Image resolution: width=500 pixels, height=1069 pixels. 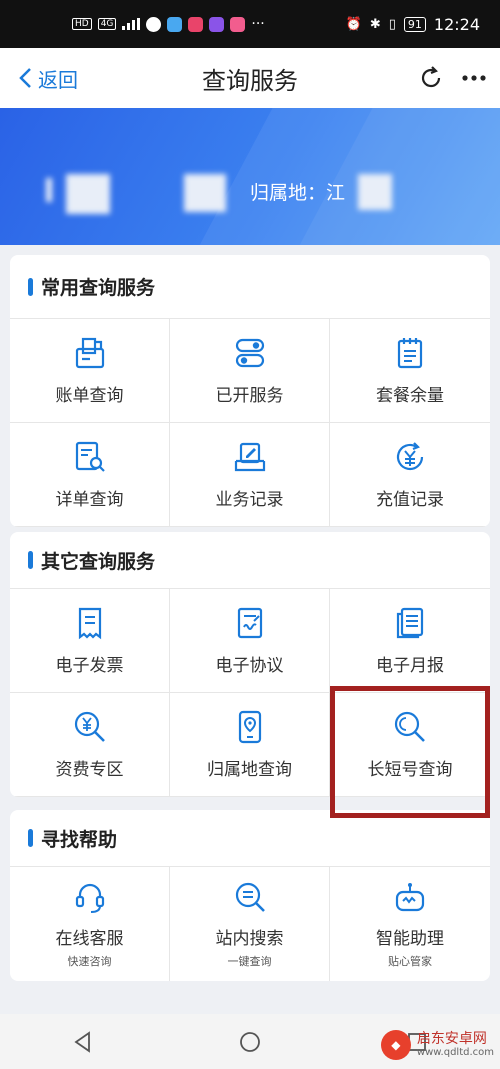 What do you see at coordinates (249, 396) in the screenshot?
I see `item-label: 已开服务` at bounding box center [249, 396].